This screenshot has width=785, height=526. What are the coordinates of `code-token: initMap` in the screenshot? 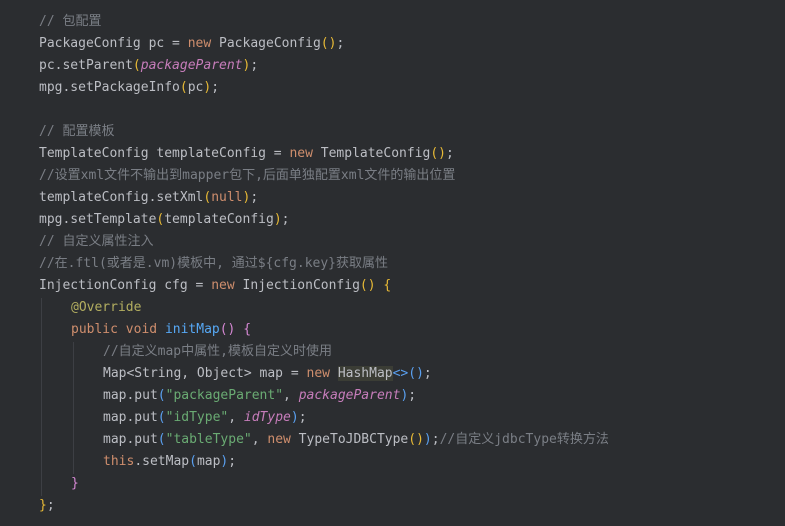 It's located at (192, 329).